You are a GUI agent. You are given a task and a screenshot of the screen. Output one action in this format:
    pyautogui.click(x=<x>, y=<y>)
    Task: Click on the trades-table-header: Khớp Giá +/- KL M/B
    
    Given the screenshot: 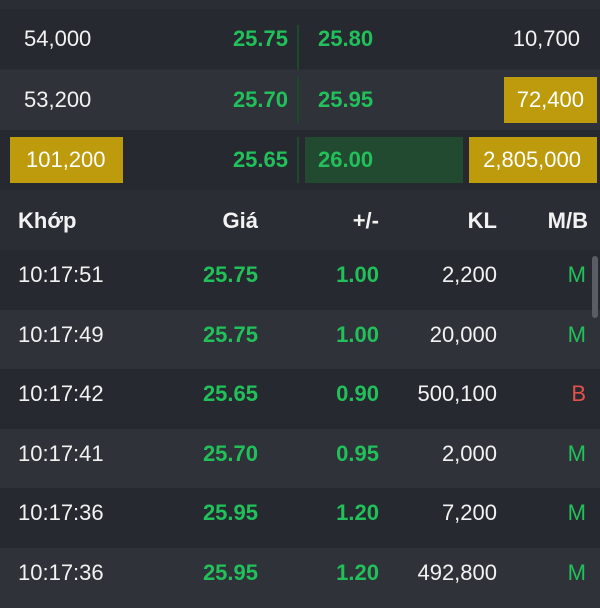 What is the action you would take?
    pyautogui.click(x=300, y=221)
    